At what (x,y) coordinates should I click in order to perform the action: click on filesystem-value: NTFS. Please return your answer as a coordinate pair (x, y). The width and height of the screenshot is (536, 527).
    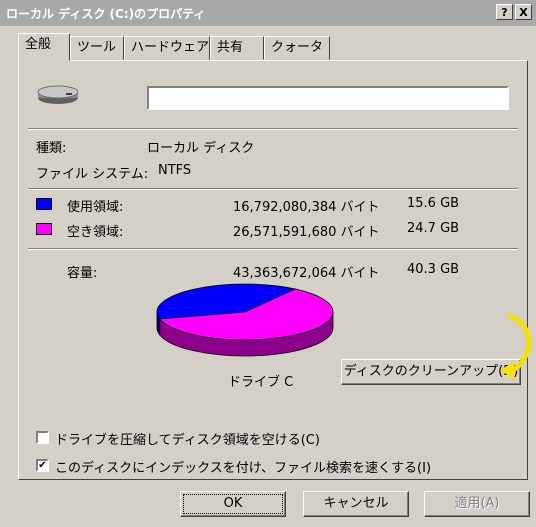
    Looking at the image, I should click on (175, 170).